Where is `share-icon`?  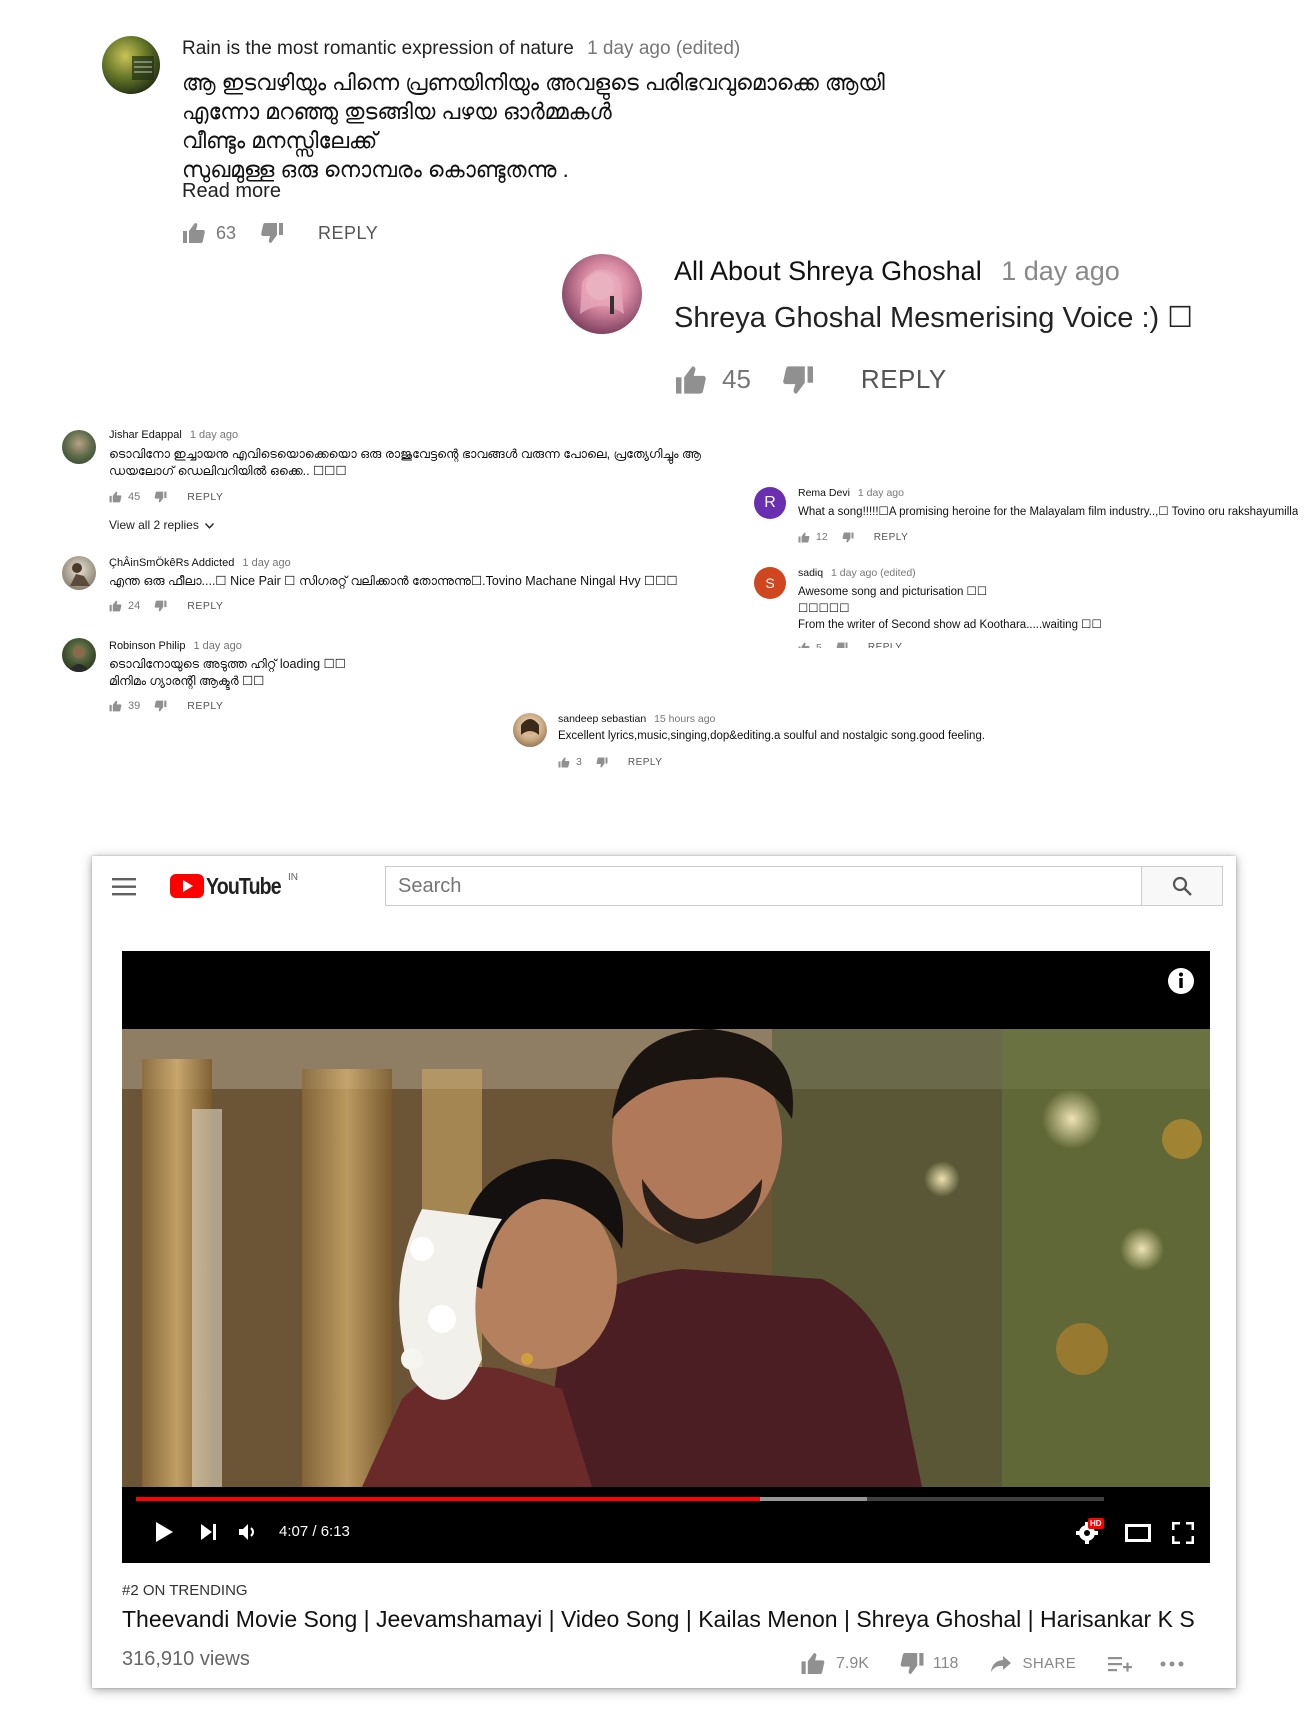
share-icon is located at coordinates (1001, 1664).